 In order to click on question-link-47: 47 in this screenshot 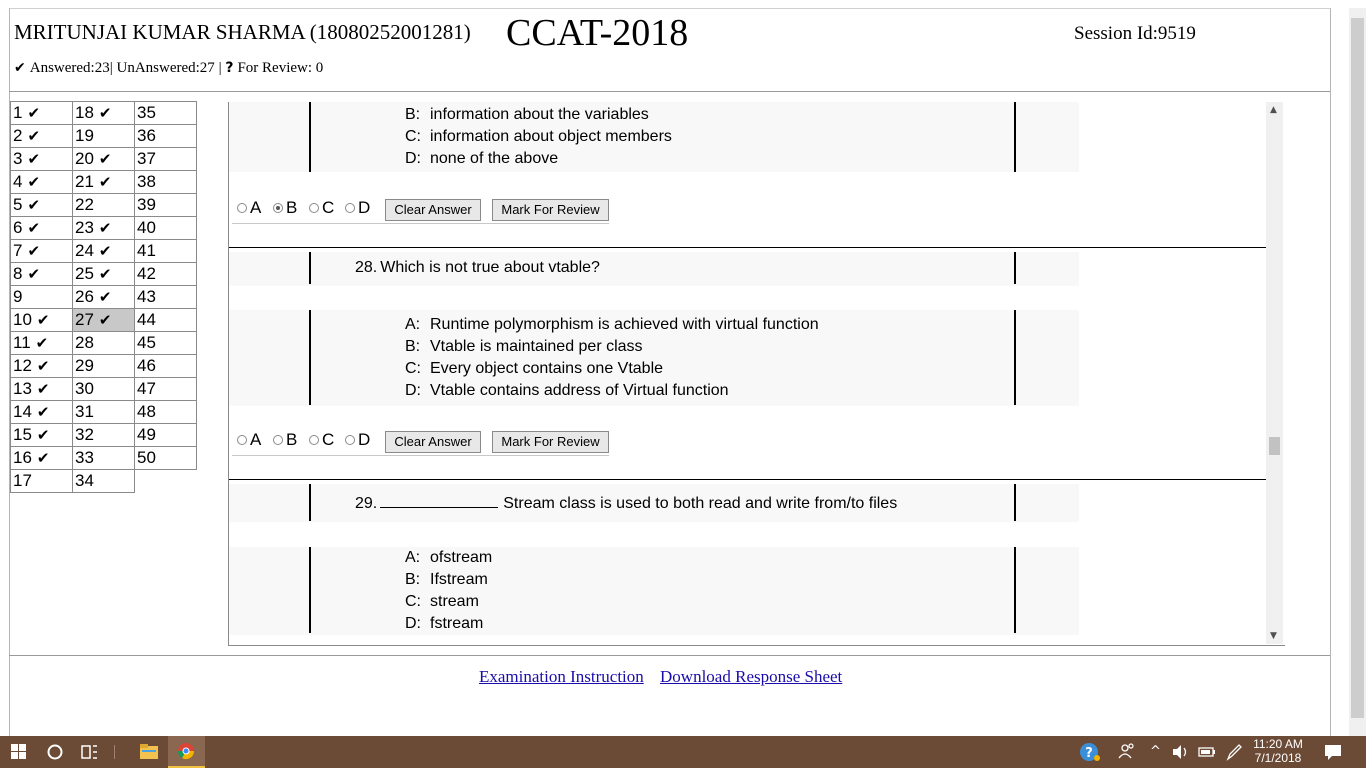, I will do `click(165, 389)`.